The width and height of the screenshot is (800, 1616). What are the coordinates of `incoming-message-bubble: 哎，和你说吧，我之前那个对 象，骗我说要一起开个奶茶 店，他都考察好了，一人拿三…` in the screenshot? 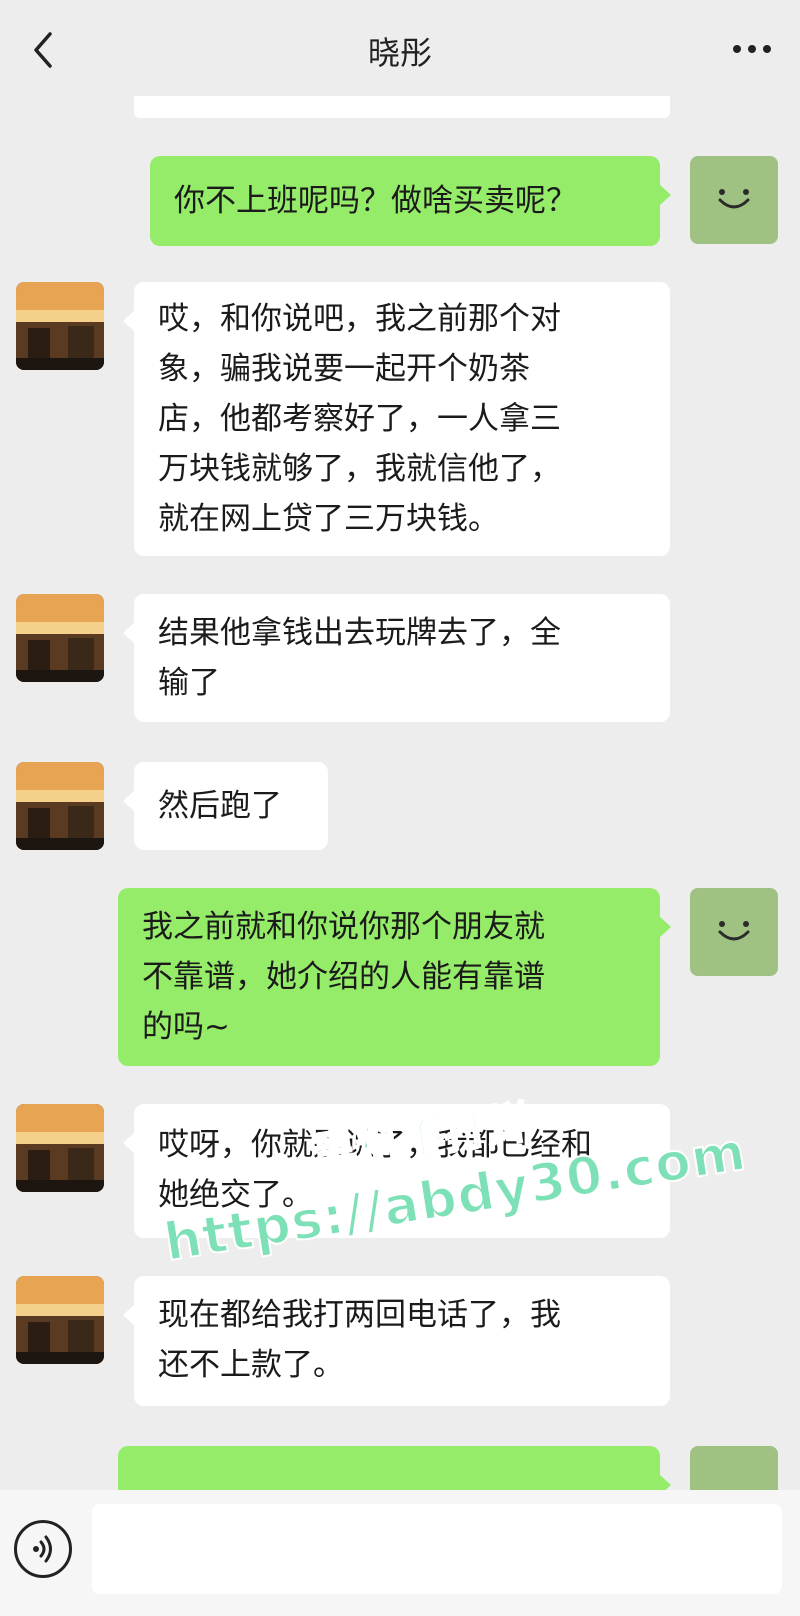 It's located at (396, 419).